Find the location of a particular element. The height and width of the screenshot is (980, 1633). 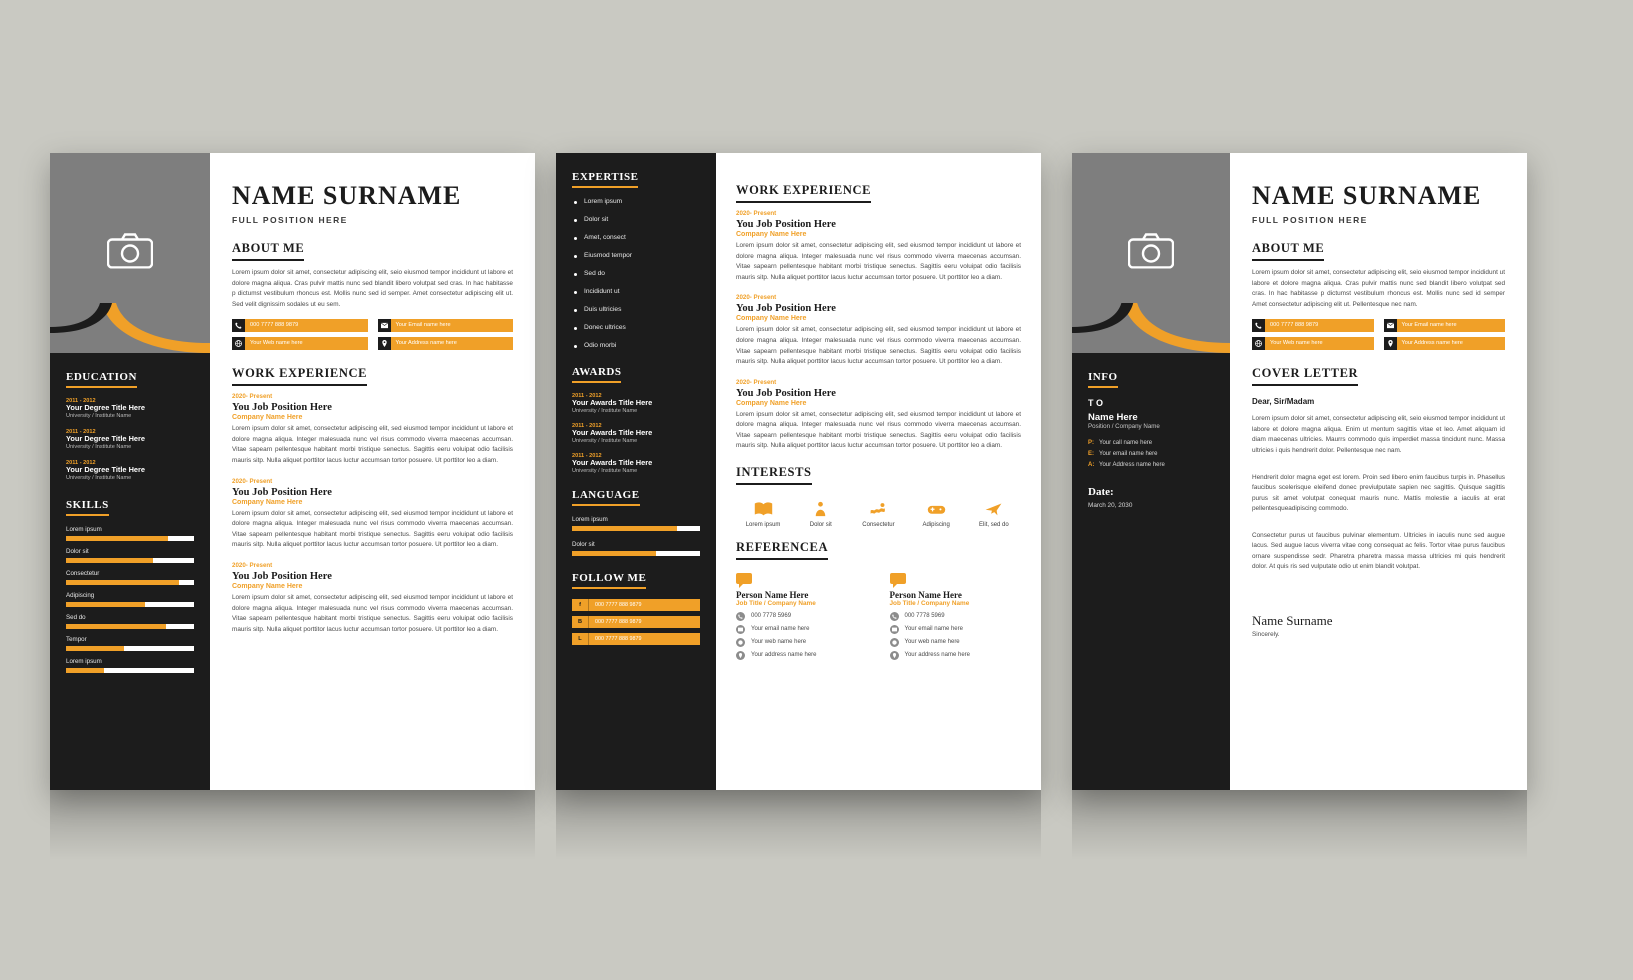

expertise-label: Incididunt ut is located at coordinates (602, 291).